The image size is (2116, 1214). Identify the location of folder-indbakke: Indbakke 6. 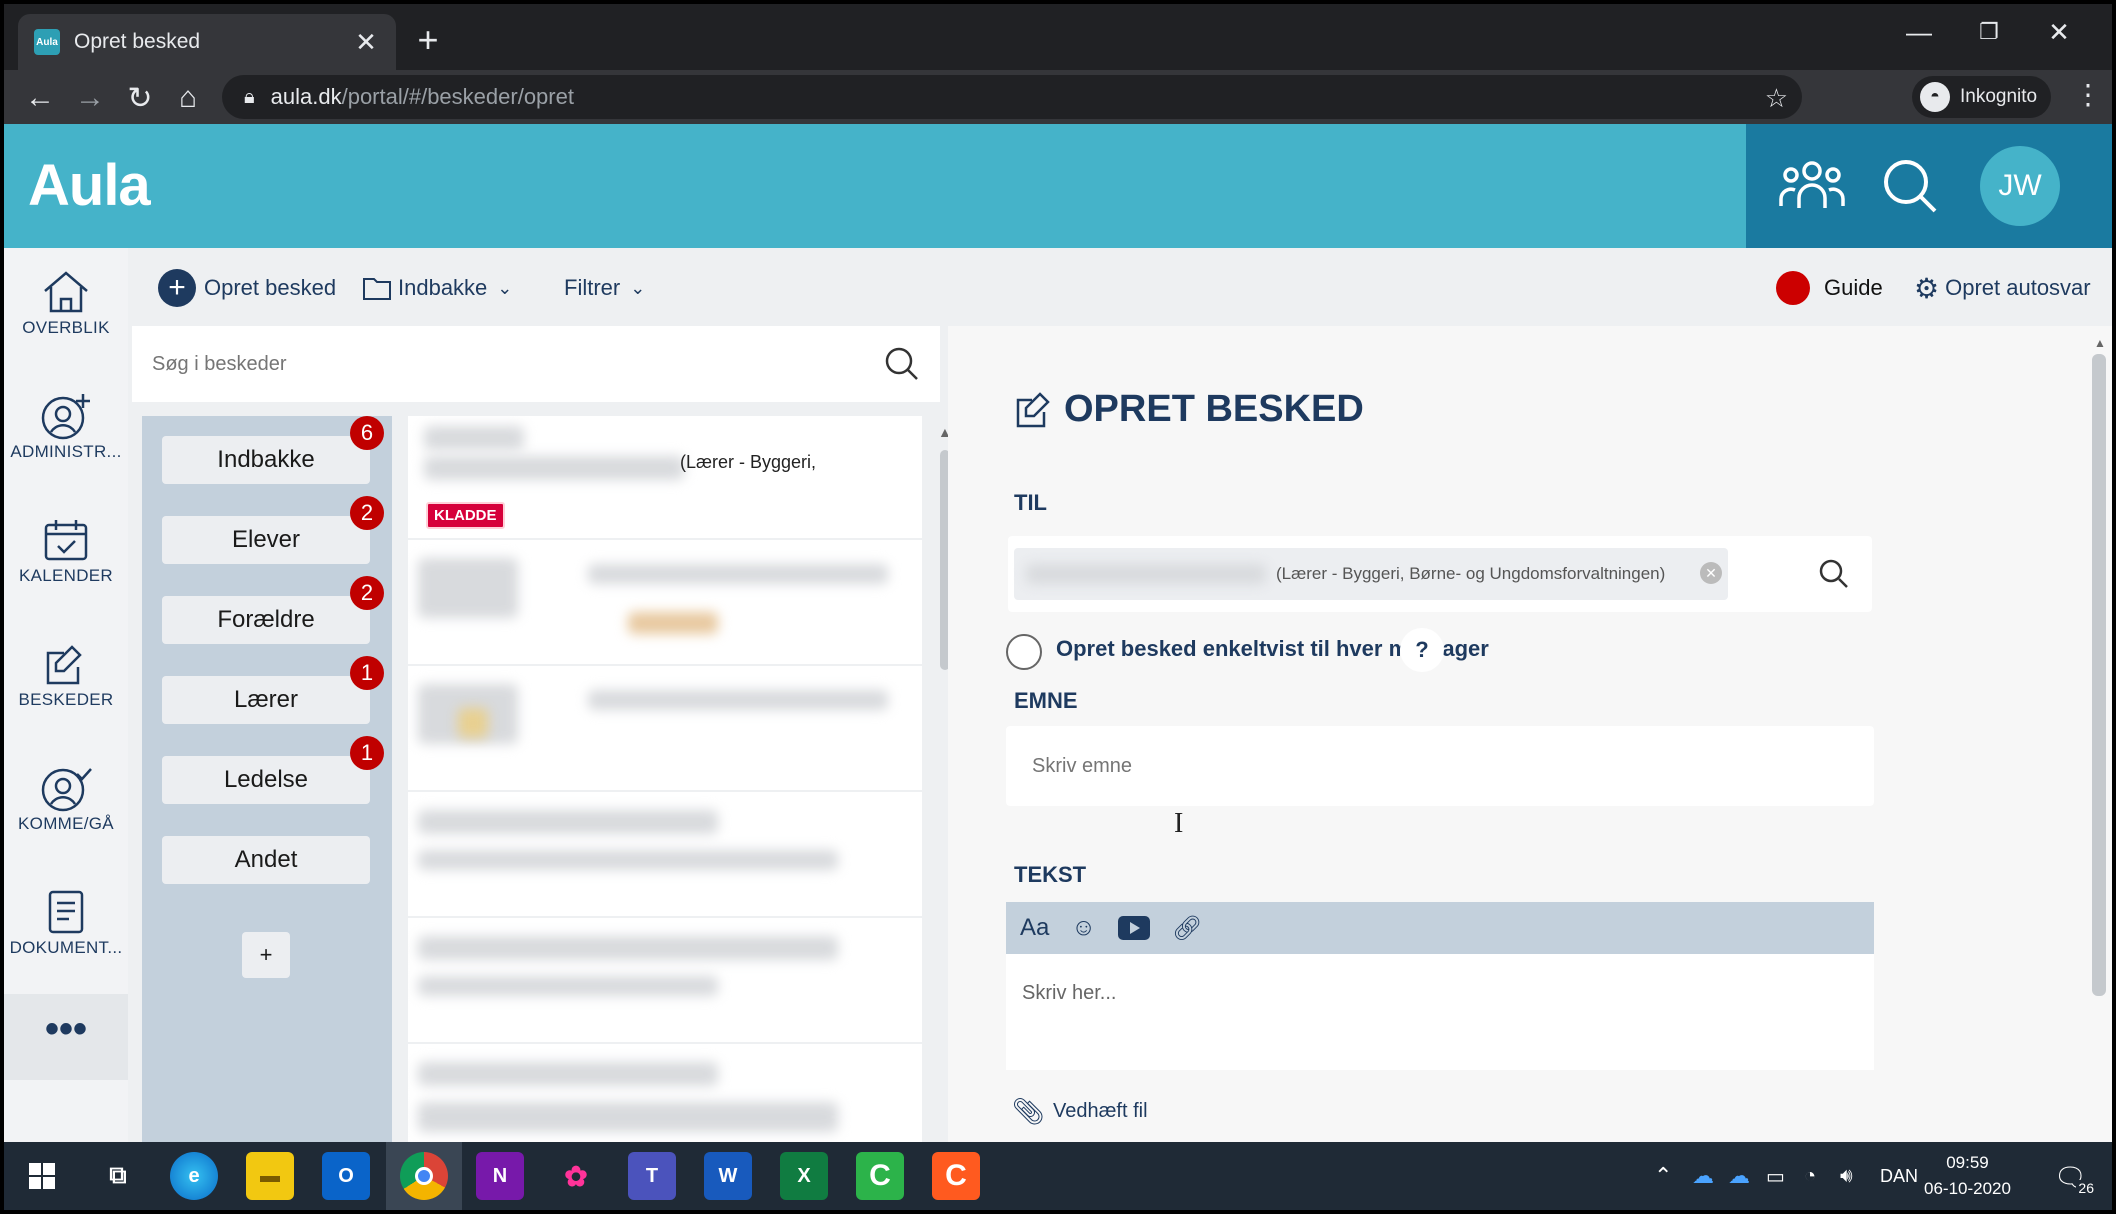
(273, 450).